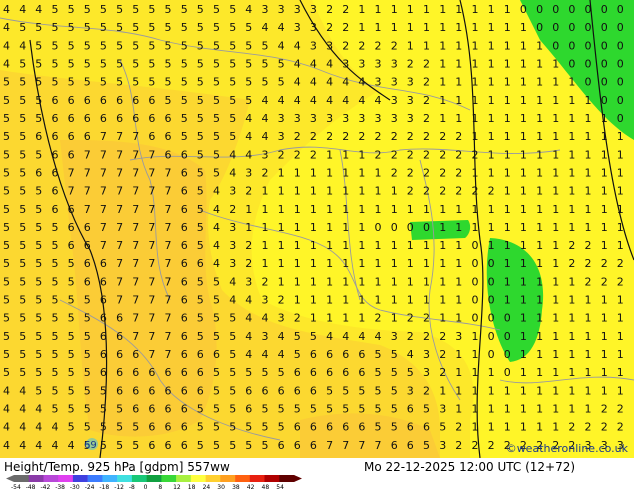  What do you see at coordinates (232, 227) in the screenshot?
I see `grid-value: 3` at bounding box center [232, 227].